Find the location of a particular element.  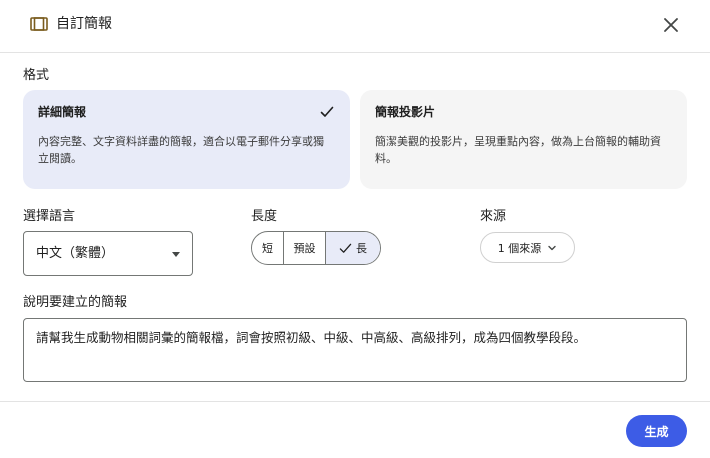

format-option-slides: 簡報投影片 簡潔美觀的投影片，呈現重點內容，做為上台簡報的輔助資 料。 is located at coordinates (523, 139).